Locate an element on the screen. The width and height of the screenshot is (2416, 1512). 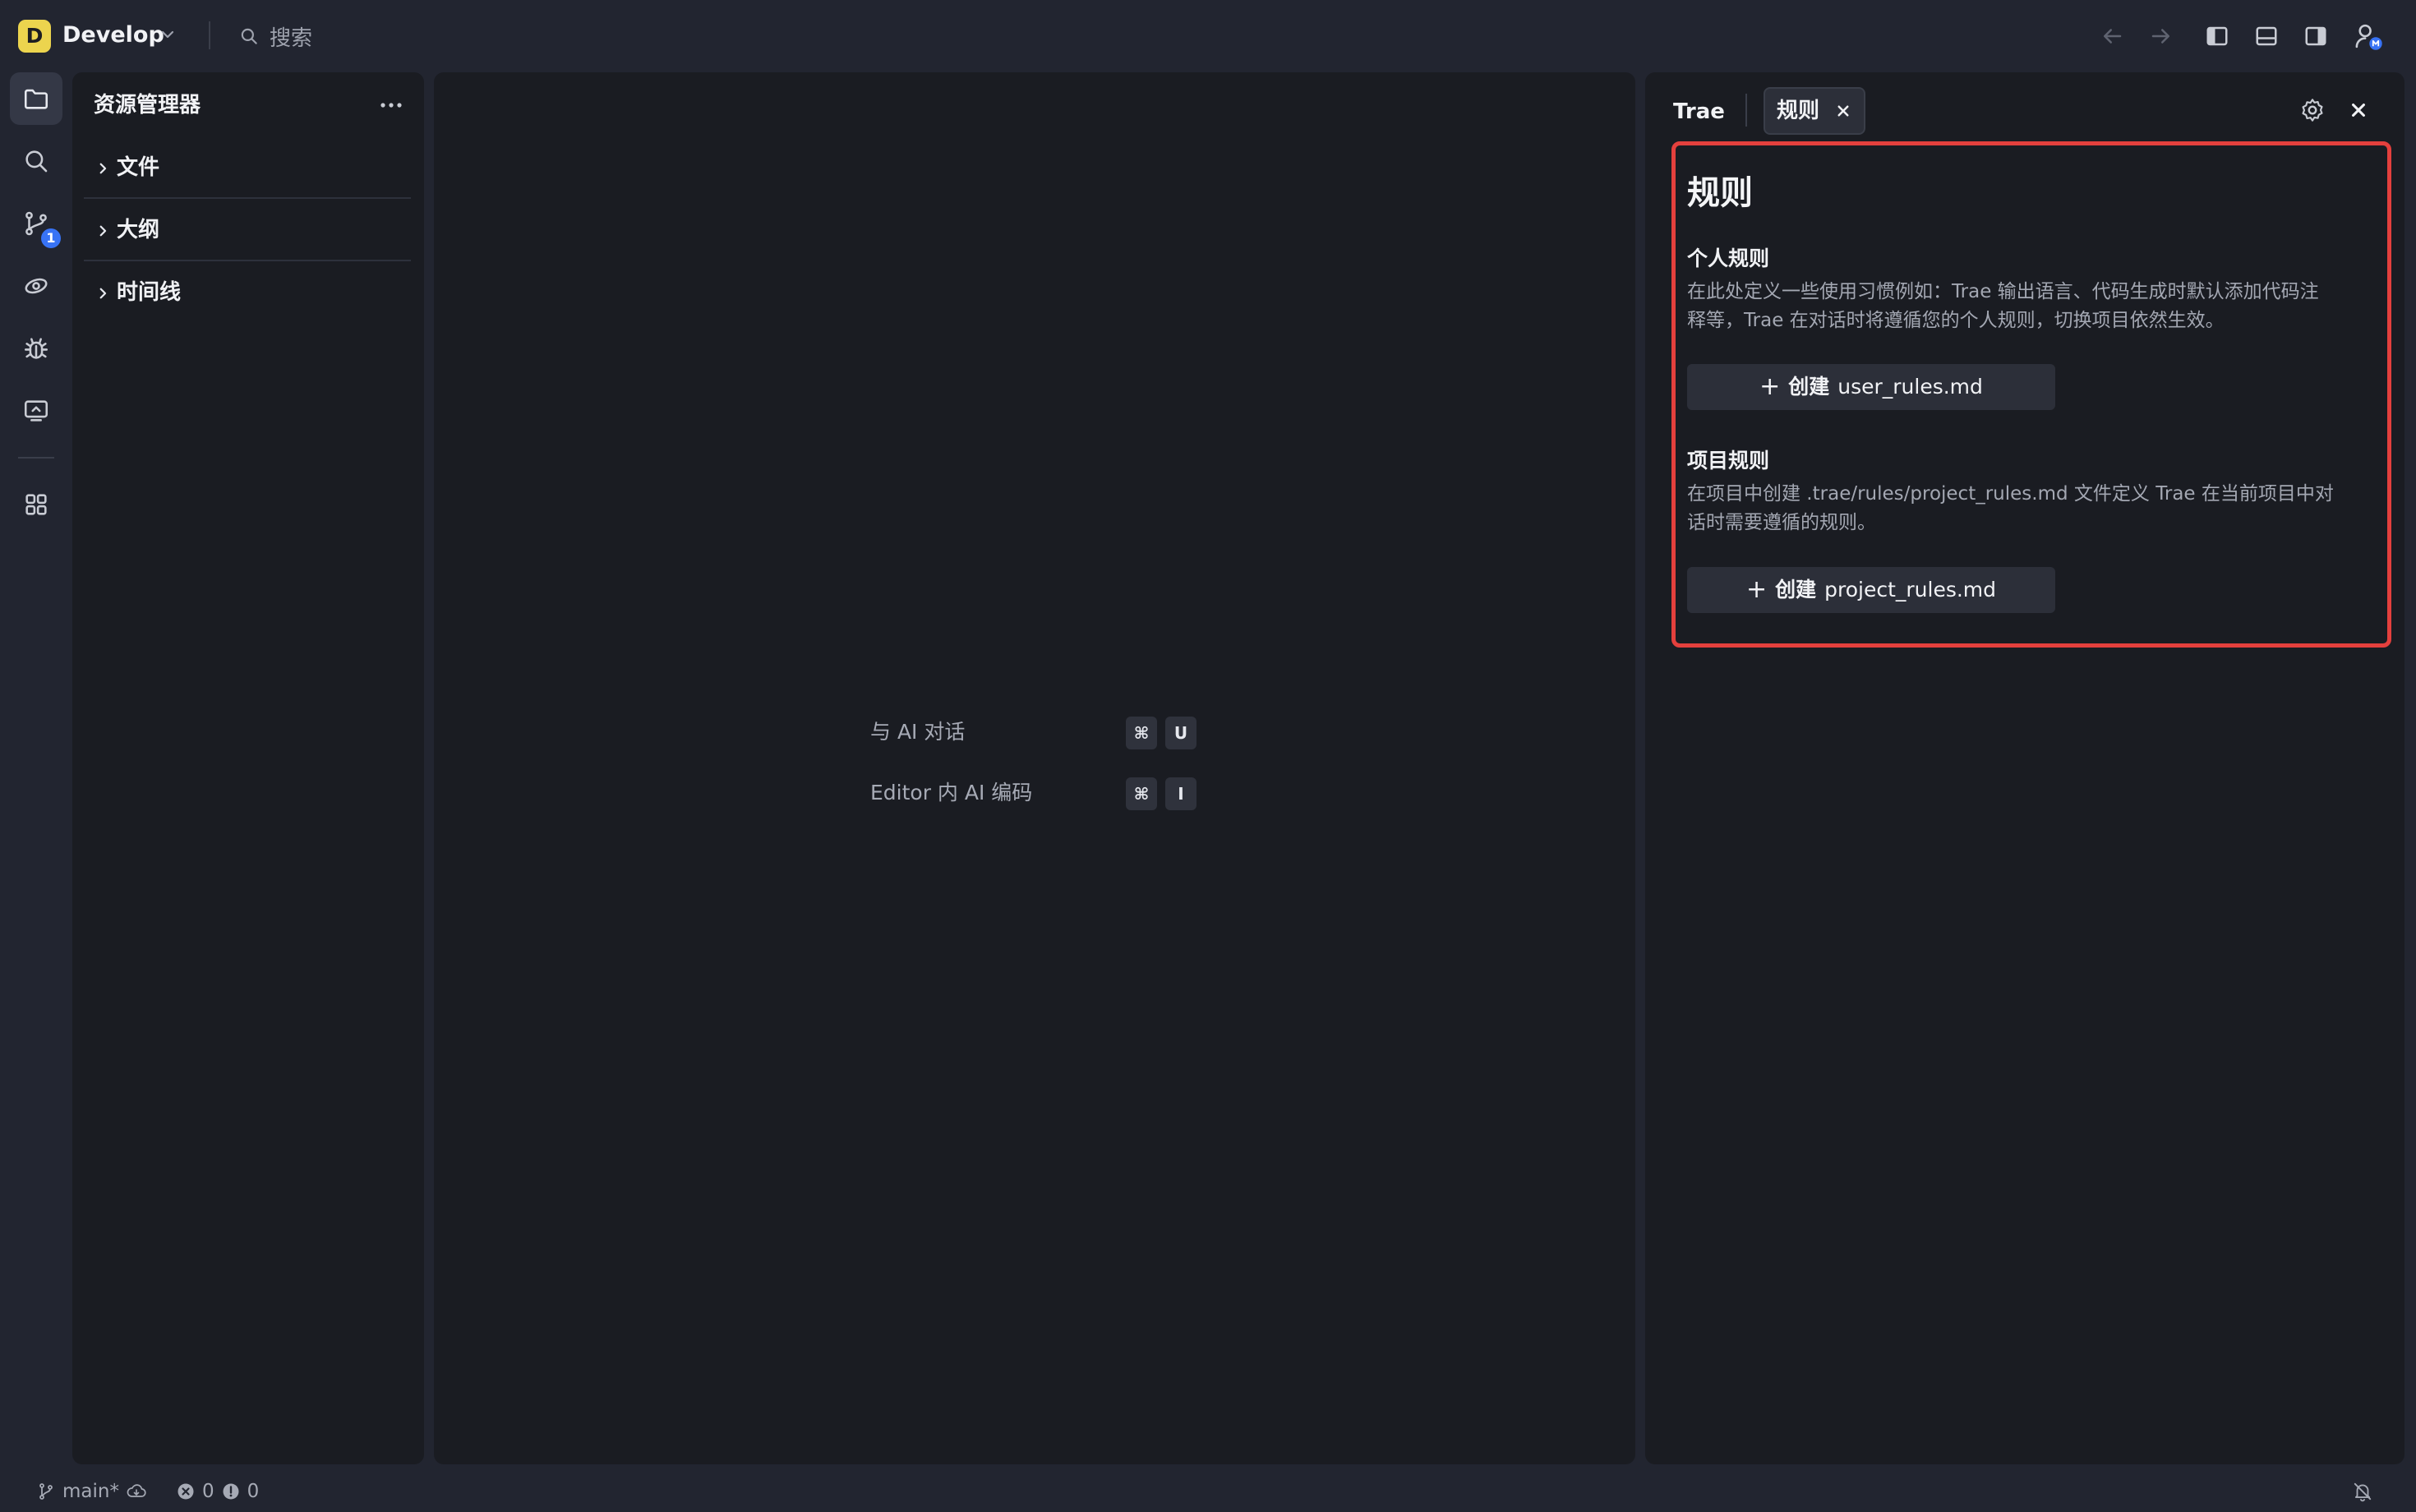
close-tab-icon is located at coordinates (1844, 111).